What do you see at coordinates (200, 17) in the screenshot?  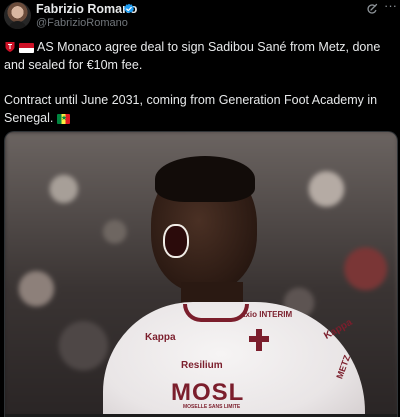 I see `tweet-header: Fabrizio Romano @FabrizioRomano ···` at bounding box center [200, 17].